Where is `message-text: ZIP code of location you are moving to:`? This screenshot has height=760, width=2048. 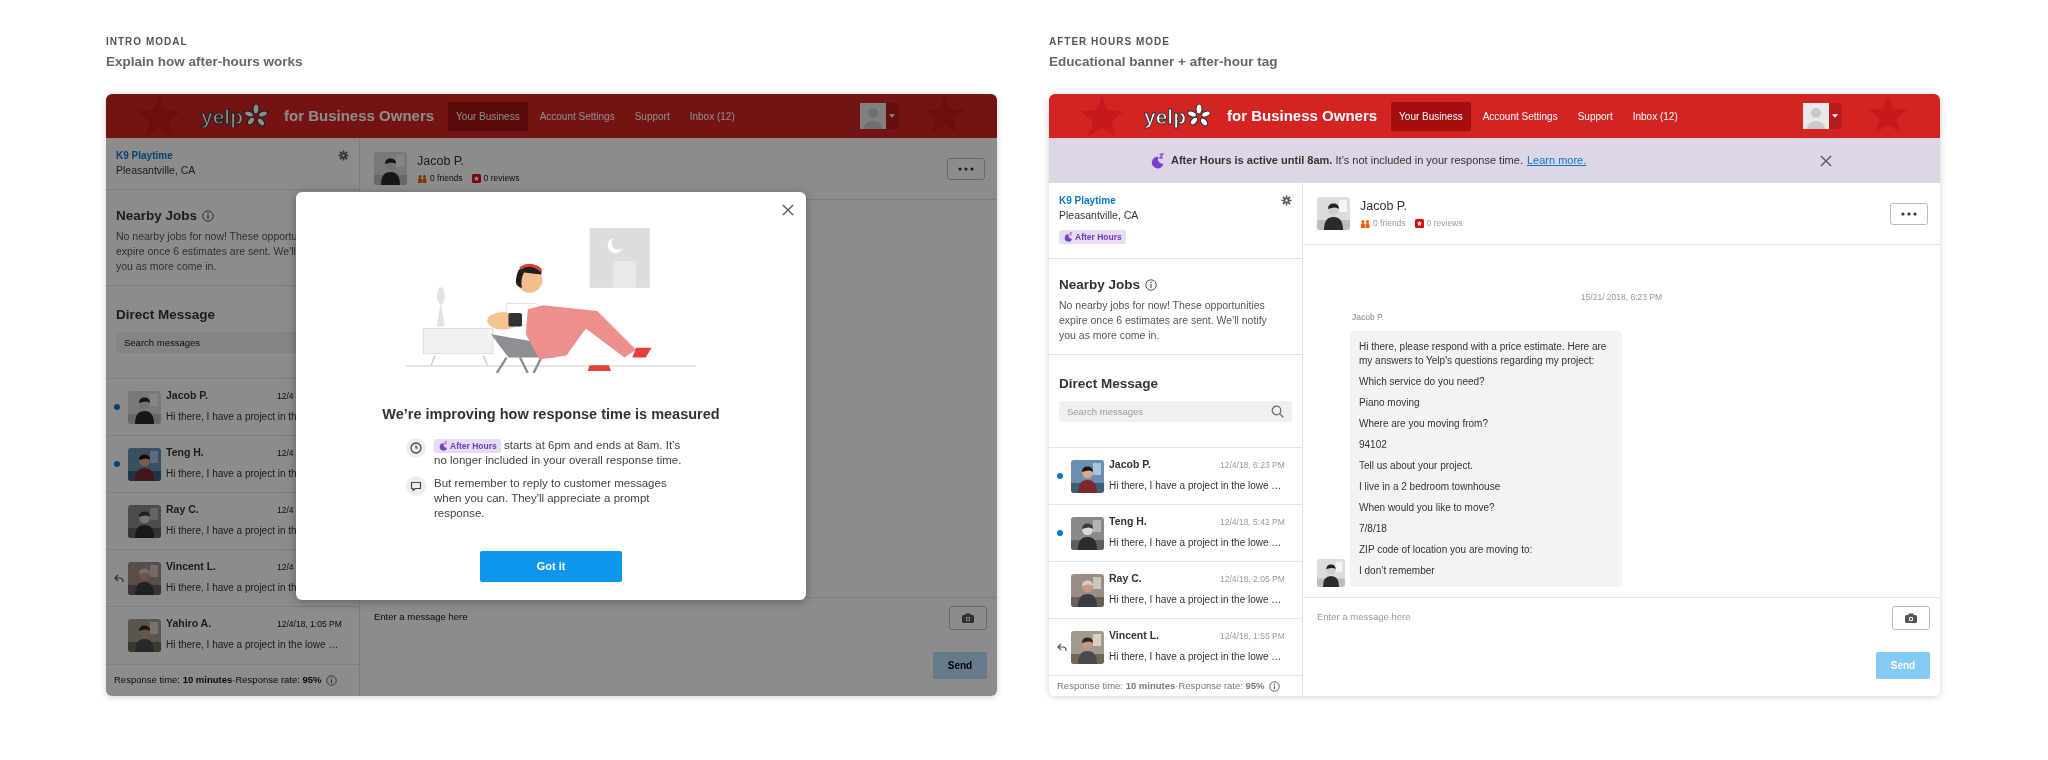 message-text: ZIP code of location you are moving to: is located at coordinates (1446, 549).